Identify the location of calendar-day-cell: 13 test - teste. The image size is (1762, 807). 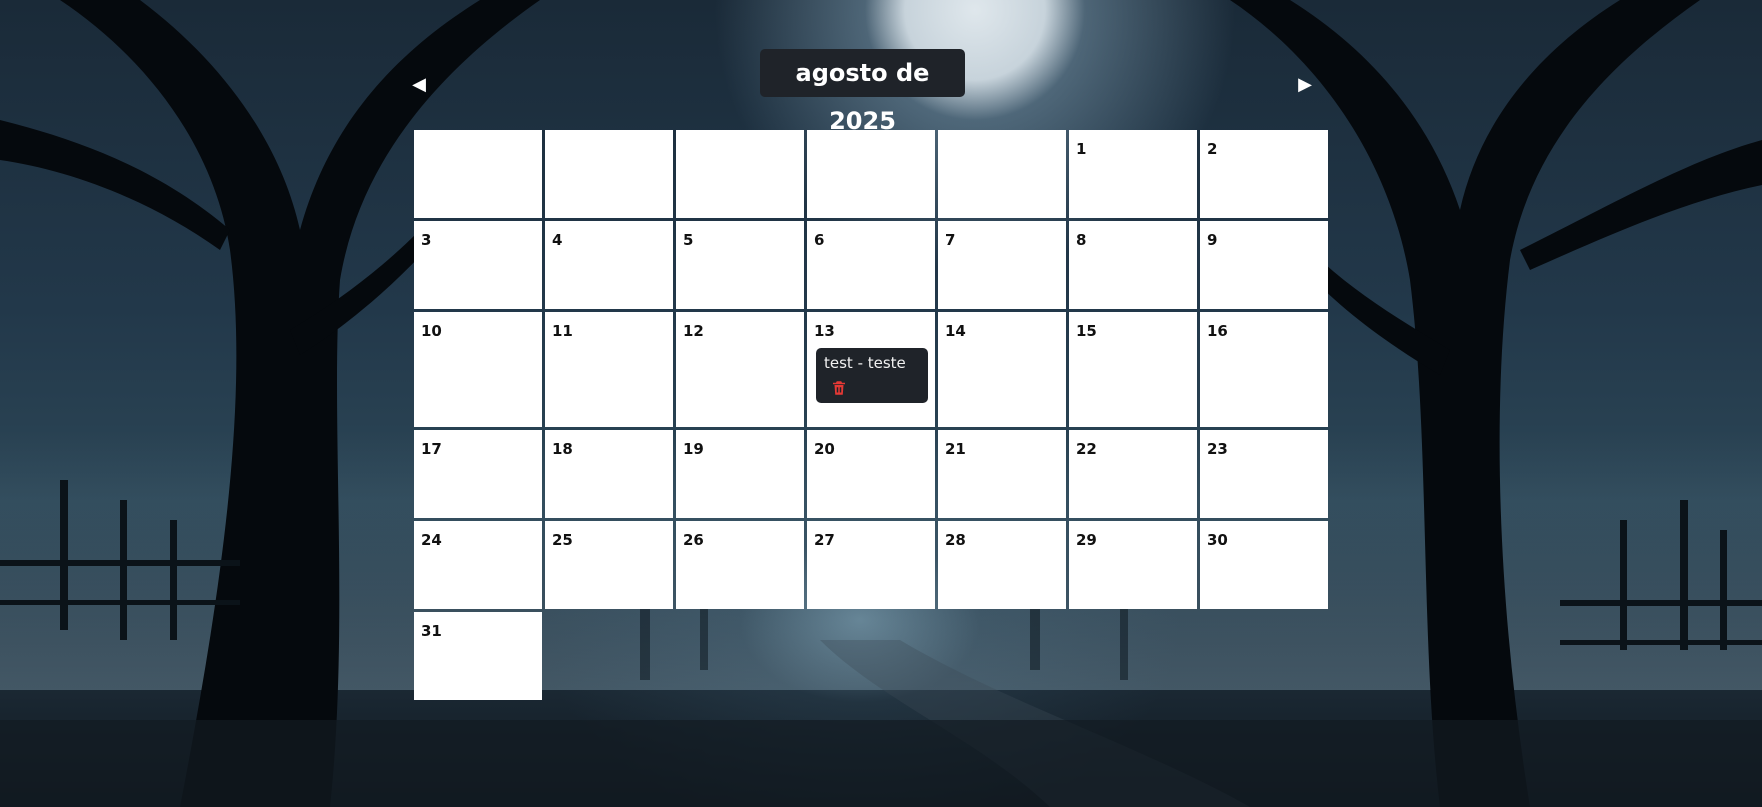
(871, 369).